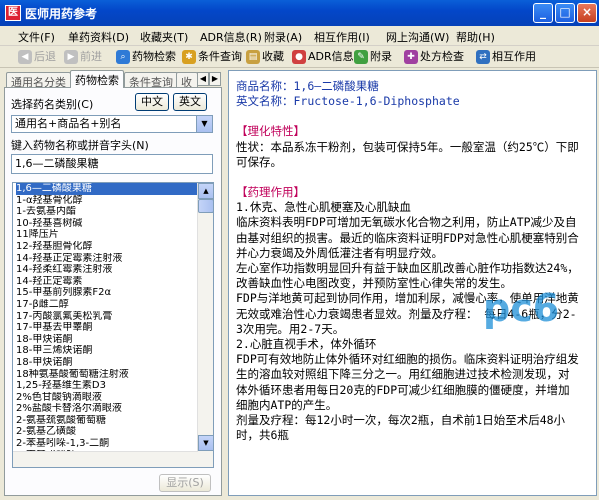 Image resolution: width=599 pixels, height=500 pixels. What do you see at coordinates (306, 344) in the screenshot?
I see `pharmacology-p5: 2.心脏直视手术，体外循环` at bounding box center [306, 344].